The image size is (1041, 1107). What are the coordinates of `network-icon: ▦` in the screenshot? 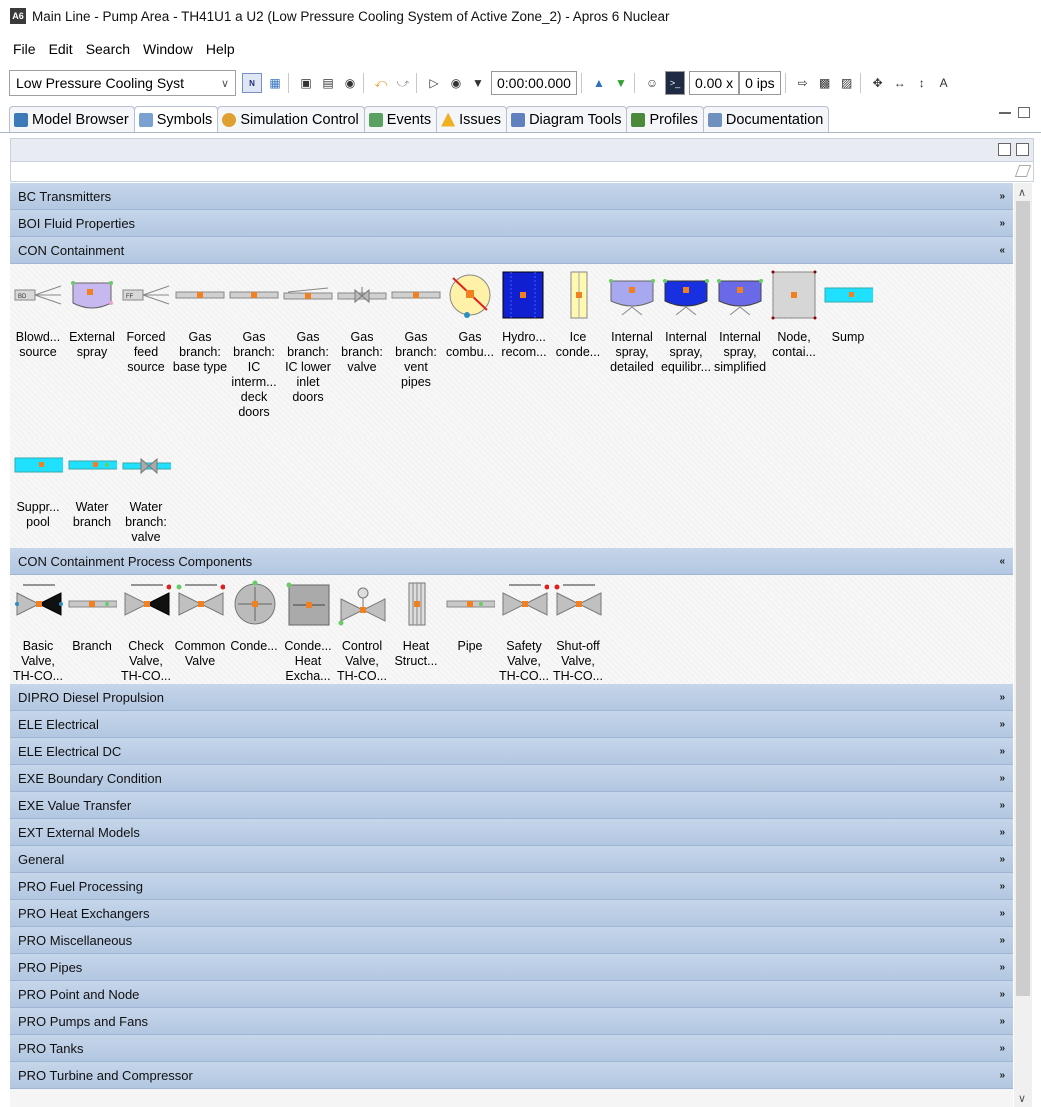 It's located at (275, 83).